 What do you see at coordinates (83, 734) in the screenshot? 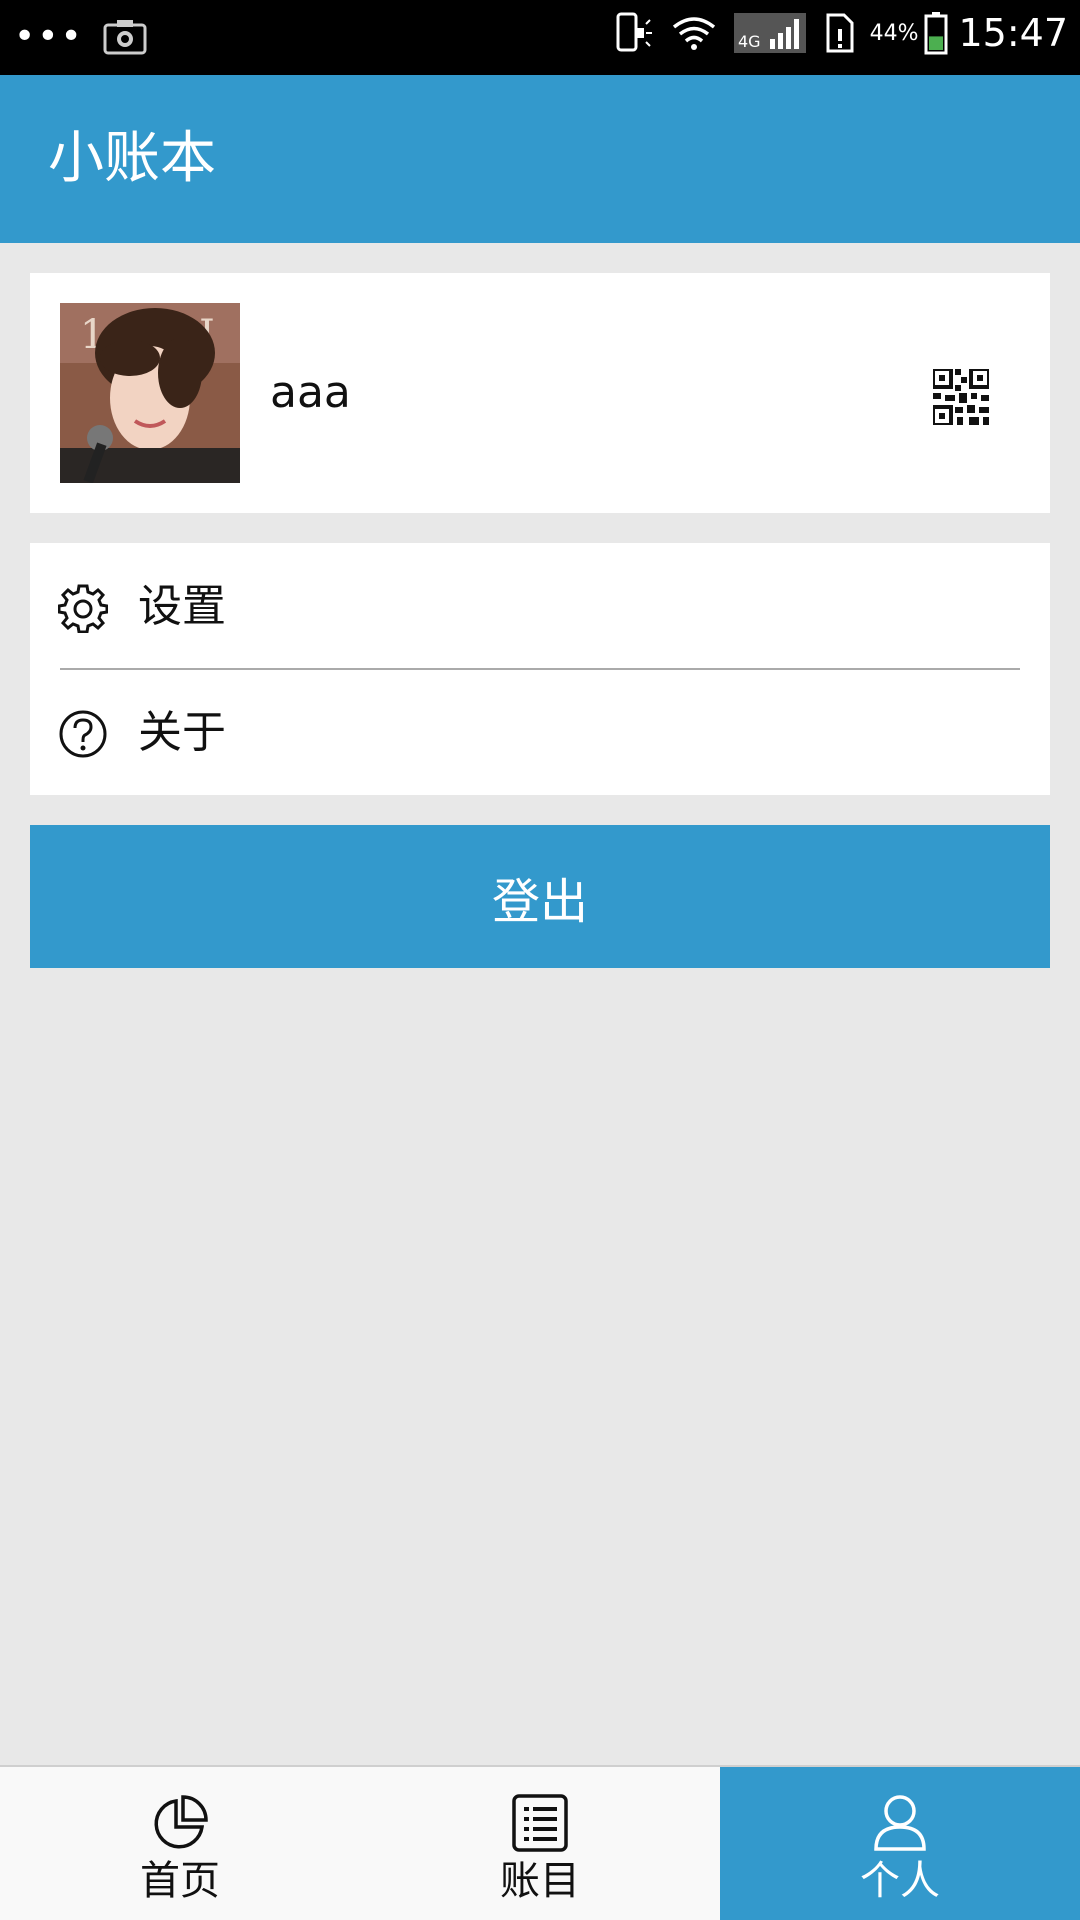
I see `help-circle-icon` at bounding box center [83, 734].